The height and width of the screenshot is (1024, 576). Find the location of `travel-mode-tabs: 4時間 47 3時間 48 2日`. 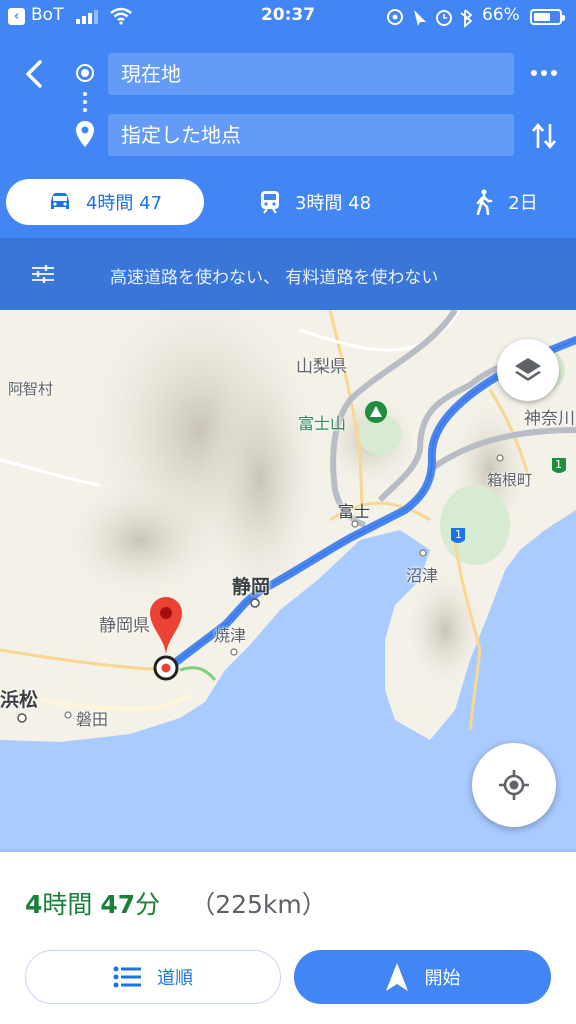

travel-mode-tabs: 4時間 47 3時間 48 2日 is located at coordinates (288, 204).